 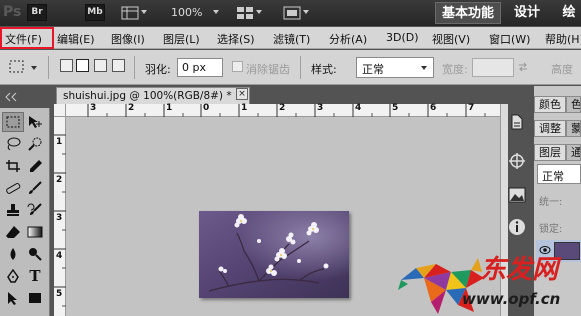 I want to click on marquee-icon, so click(x=13, y=122).